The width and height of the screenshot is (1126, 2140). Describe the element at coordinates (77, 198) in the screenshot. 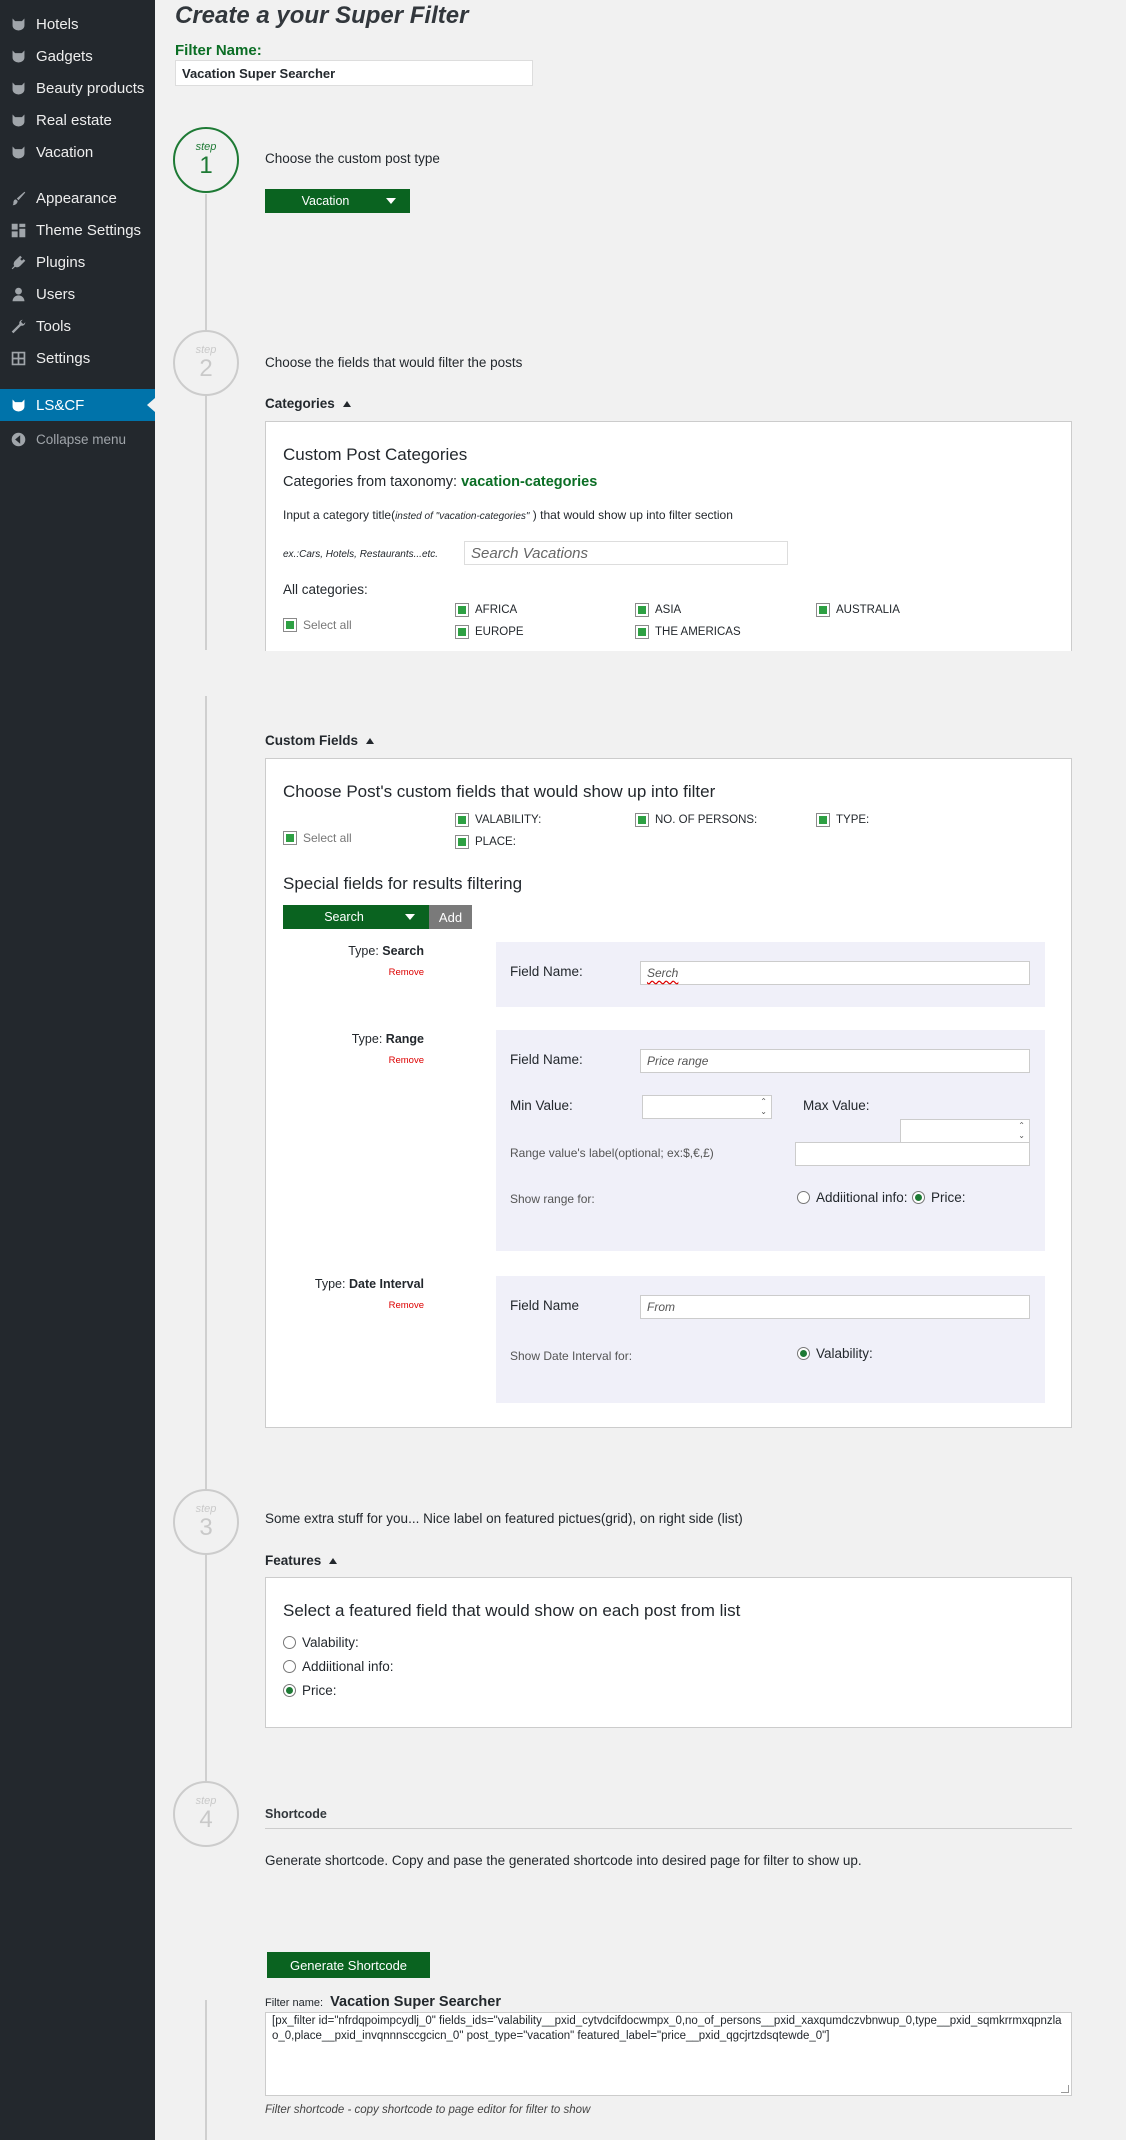

I see `sidebar-item-appearance: Appearance` at that location.